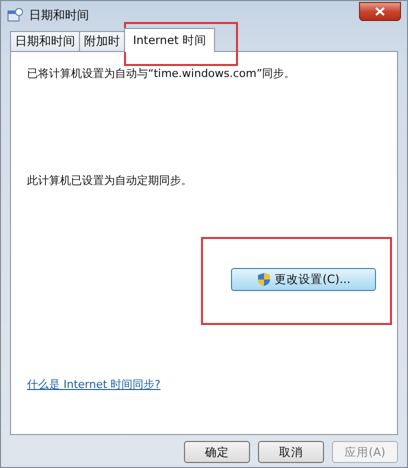 The height and width of the screenshot is (468, 408). Describe the element at coordinates (110, 180) in the screenshot. I see `schedule-text: 此计算机已设置为自动定期同步。` at that location.